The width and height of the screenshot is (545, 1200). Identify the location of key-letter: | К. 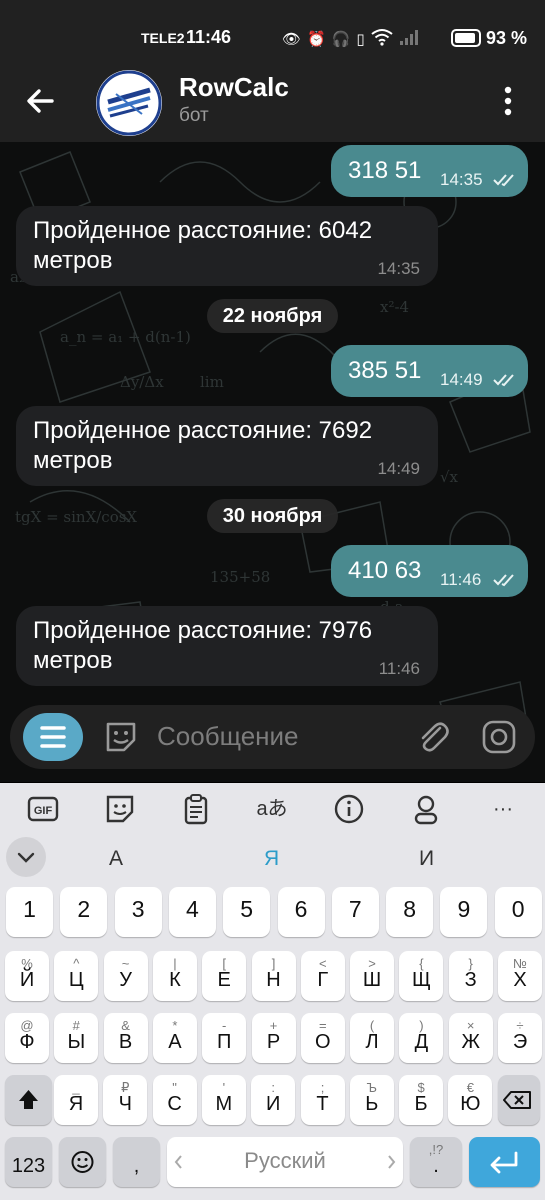
(174, 976).